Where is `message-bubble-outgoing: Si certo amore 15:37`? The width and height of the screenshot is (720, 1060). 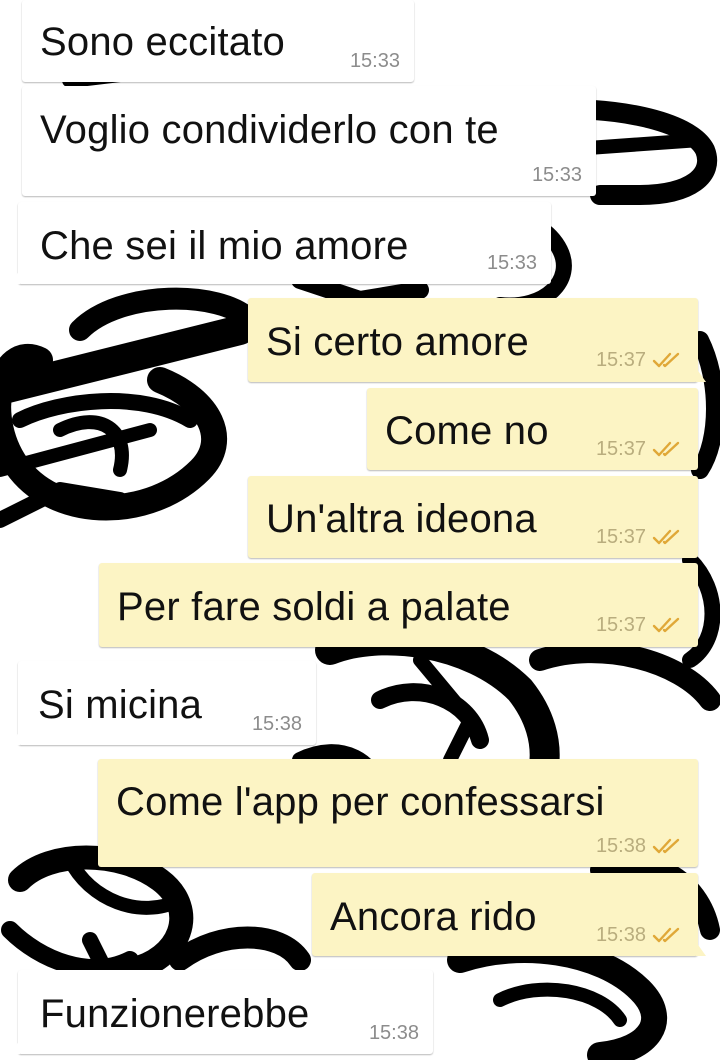
message-bubble-outgoing: Si certo amore 15:37 is located at coordinates (477, 340).